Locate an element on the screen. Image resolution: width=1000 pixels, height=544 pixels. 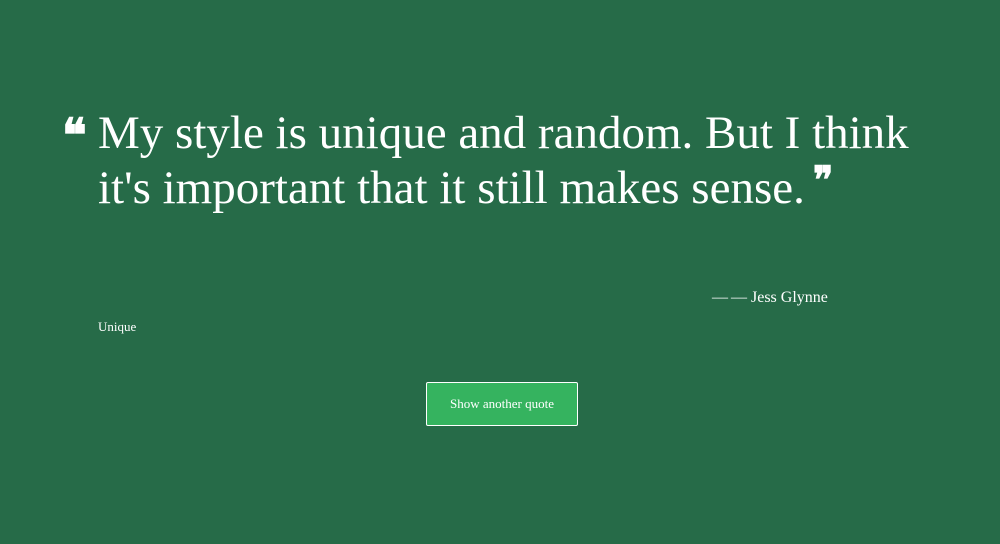
show-another-quote-button: Show another quote is located at coordinates (502, 404).